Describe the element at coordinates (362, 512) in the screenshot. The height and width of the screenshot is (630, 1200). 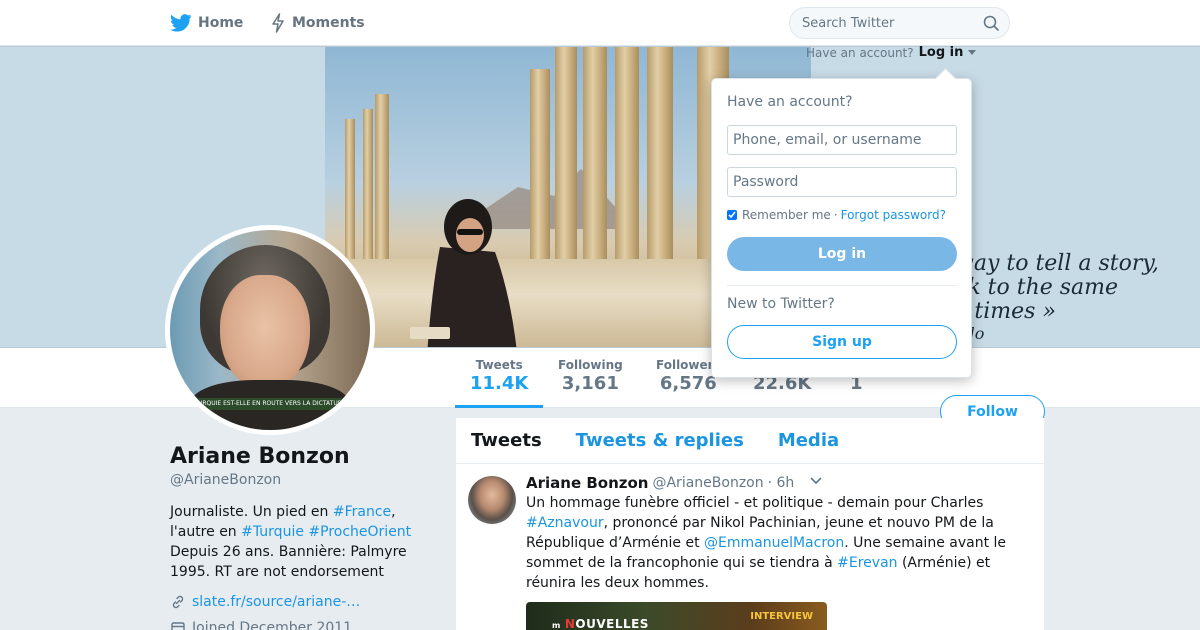
I see `bio-hashtag: #France` at that location.